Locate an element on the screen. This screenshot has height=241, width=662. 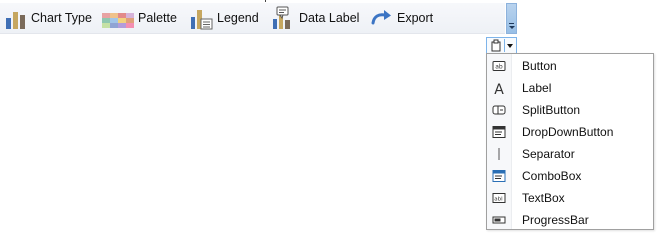
menu-item-progressbar: ProgressBar is located at coordinates (570, 220).